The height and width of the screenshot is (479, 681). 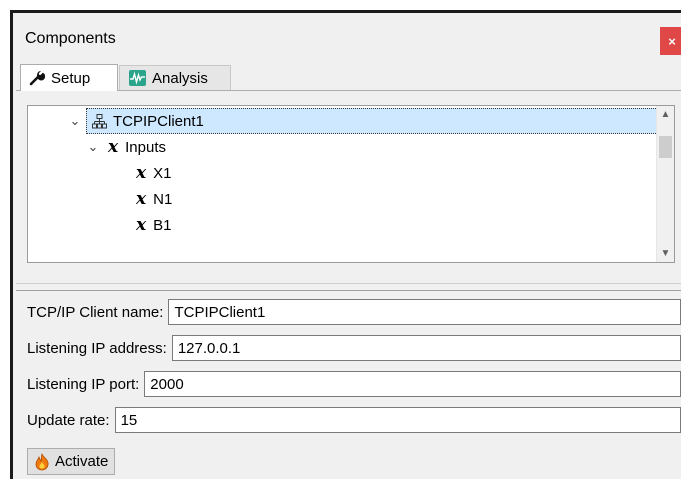 I want to click on tree-node-root: ⌄ TCPIPClient1, so click(x=136, y=121).